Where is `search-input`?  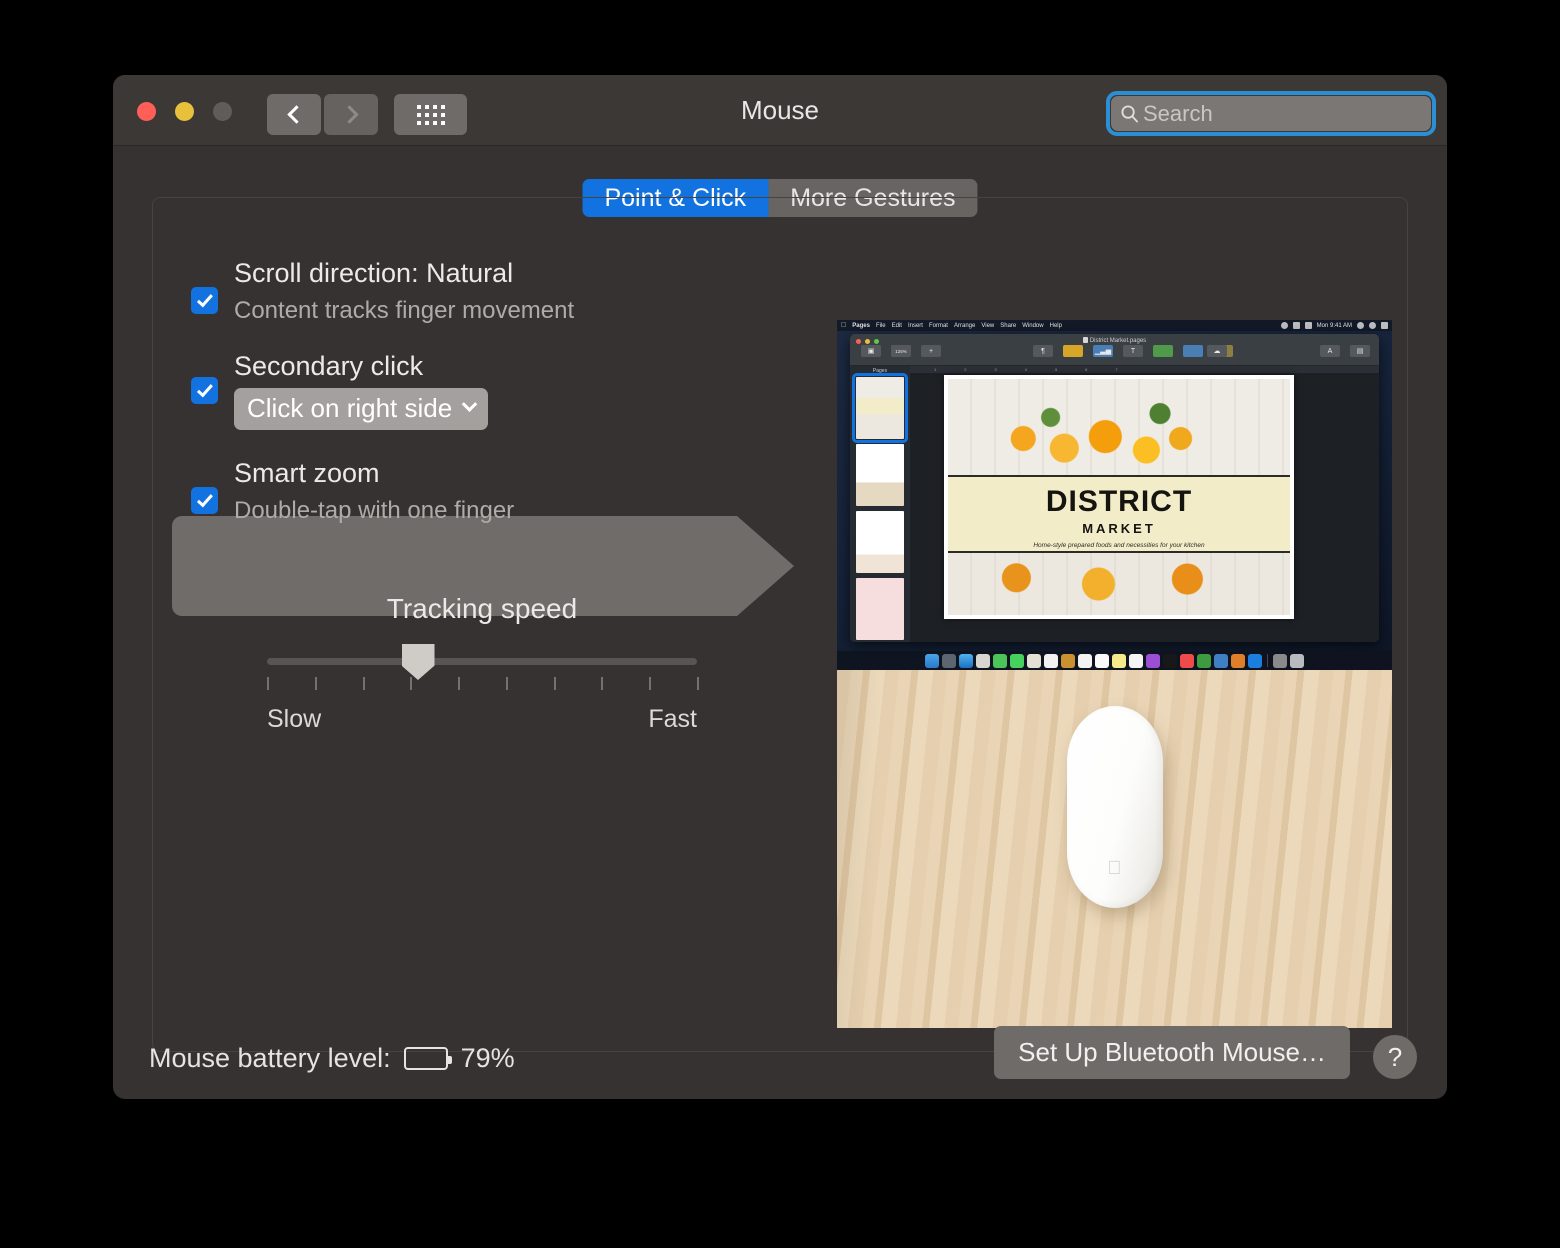 search-input is located at coordinates (1287, 113).